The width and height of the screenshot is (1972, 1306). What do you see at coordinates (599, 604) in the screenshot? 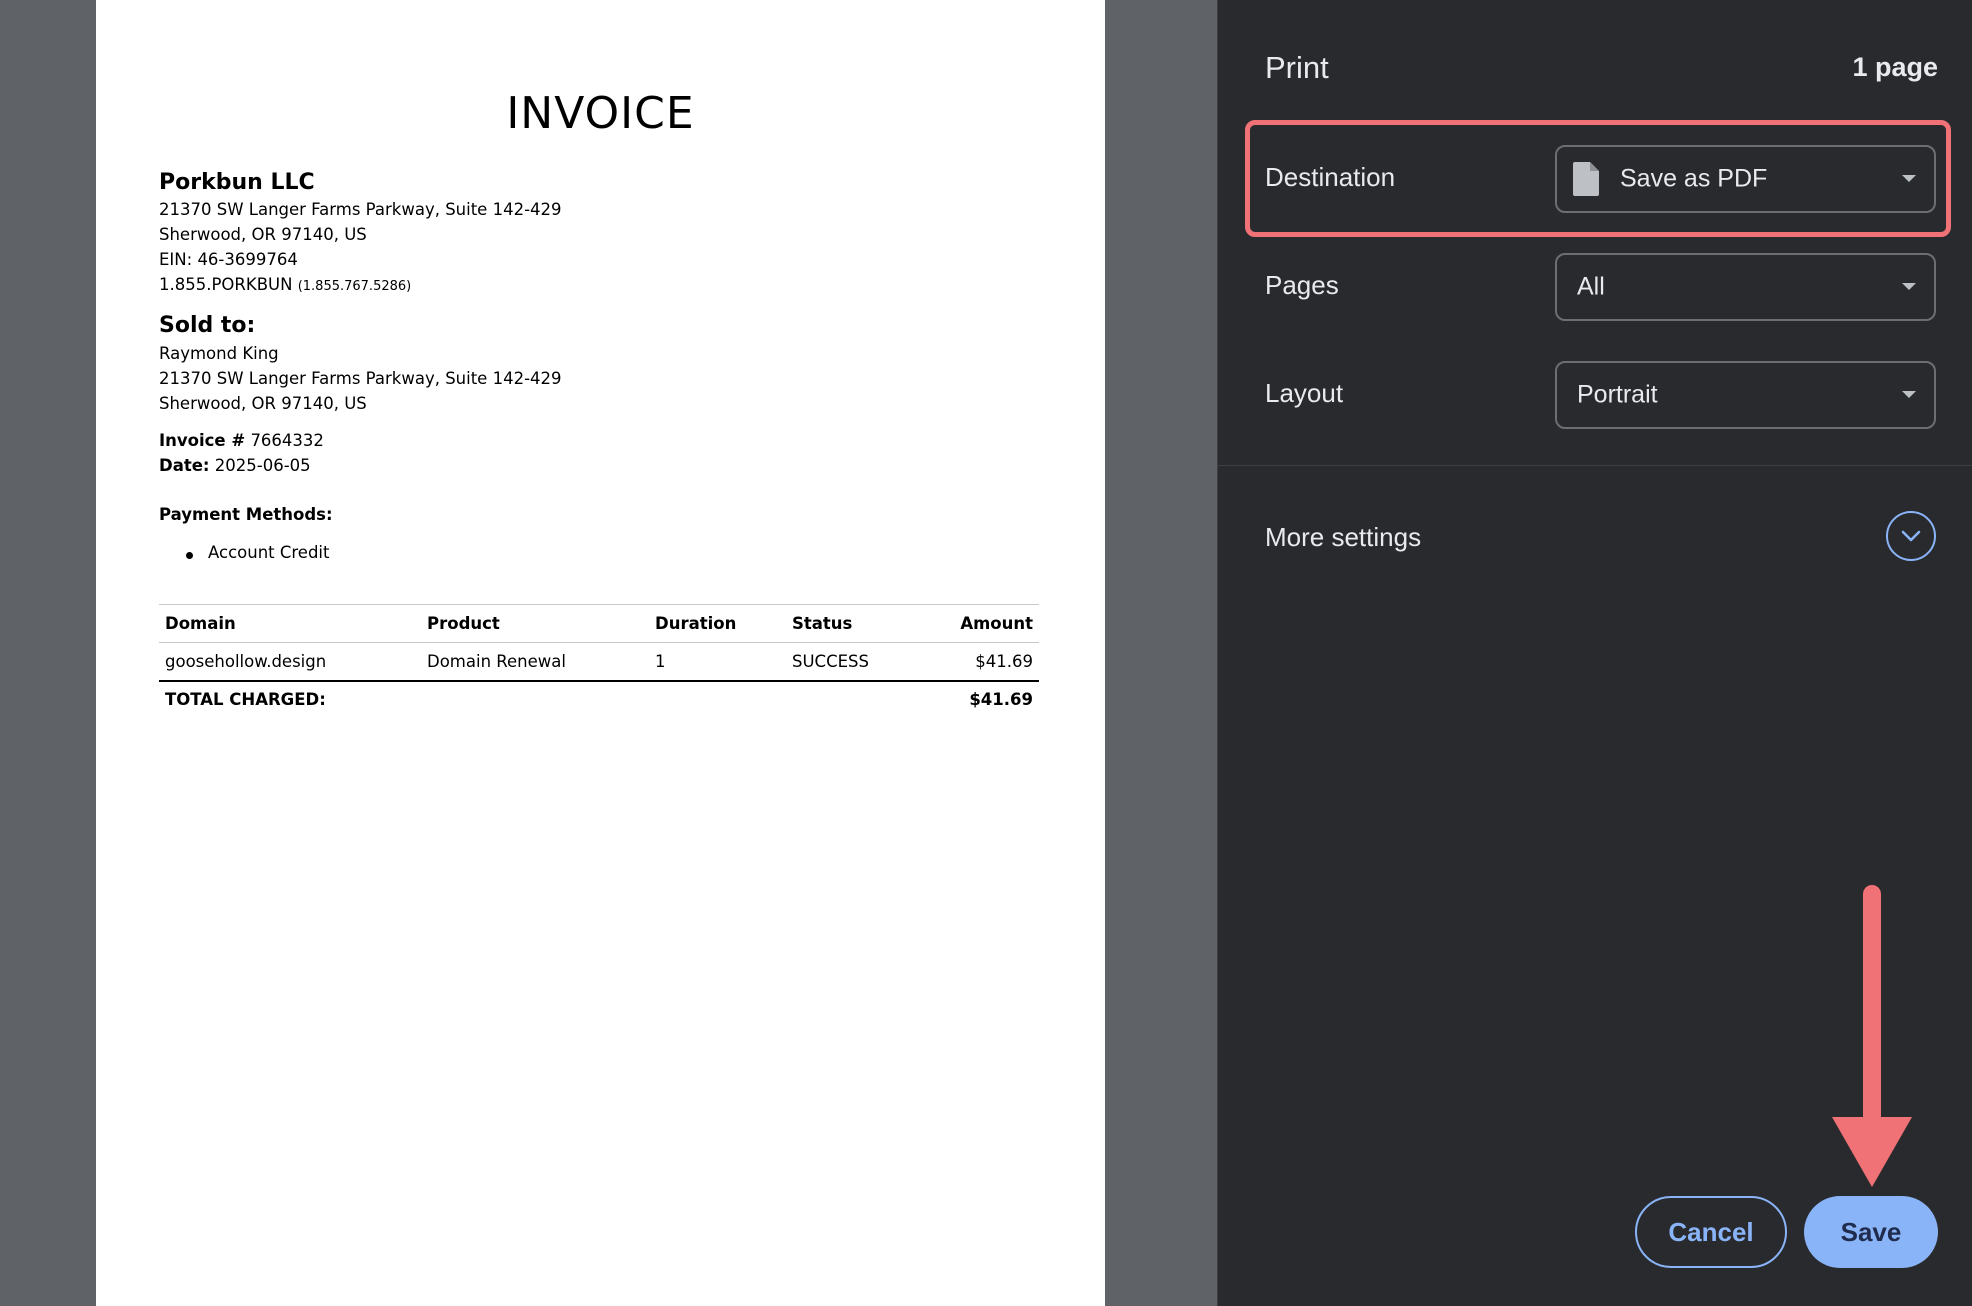
I see `table-top-rule` at bounding box center [599, 604].